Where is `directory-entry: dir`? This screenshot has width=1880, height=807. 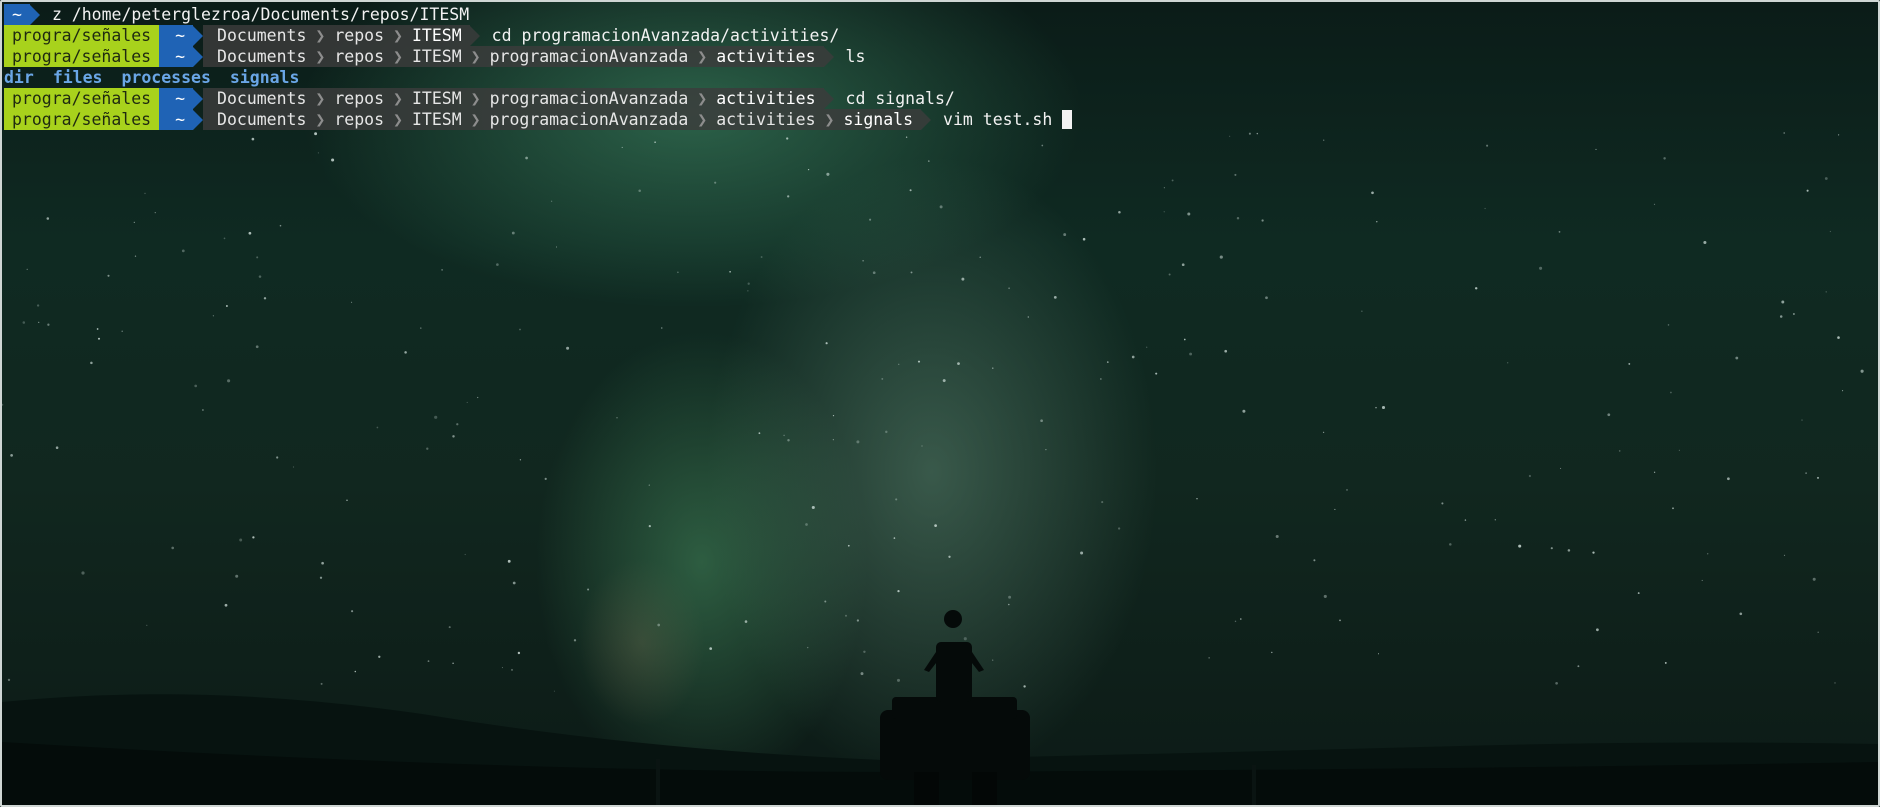
directory-entry: dir is located at coordinates (19, 77).